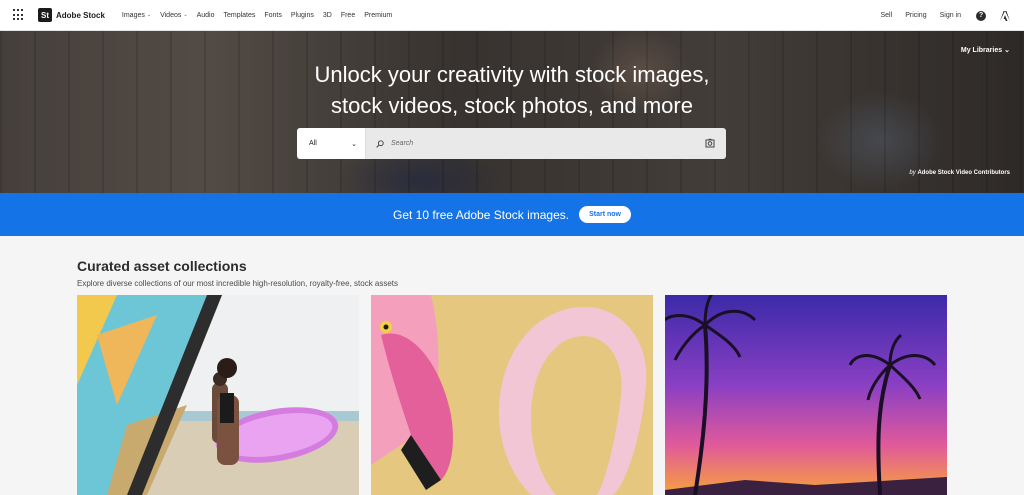  I want to click on help-icon: ?, so click(981, 15).